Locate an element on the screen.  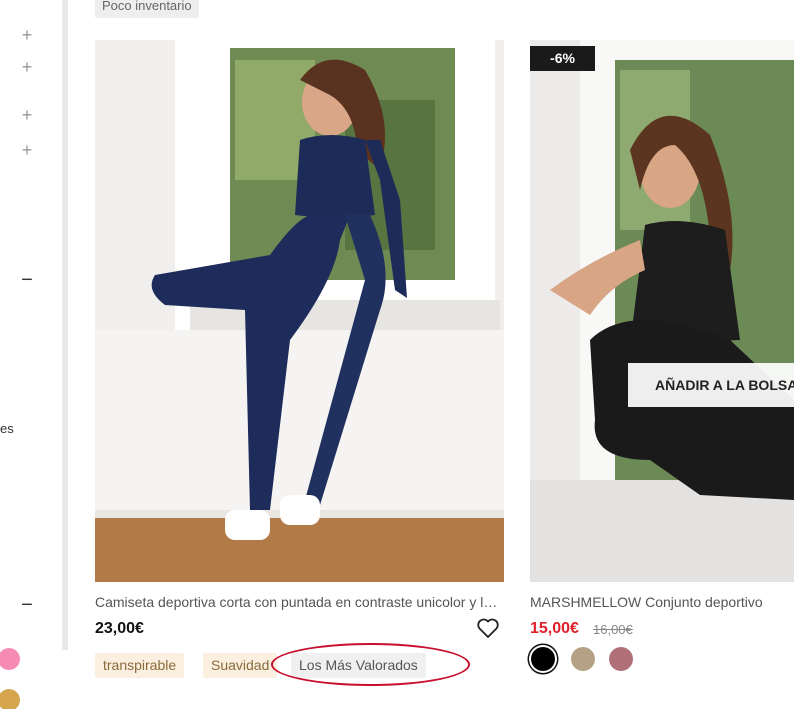
sidebar-divider is located at coordinates (65, 325).